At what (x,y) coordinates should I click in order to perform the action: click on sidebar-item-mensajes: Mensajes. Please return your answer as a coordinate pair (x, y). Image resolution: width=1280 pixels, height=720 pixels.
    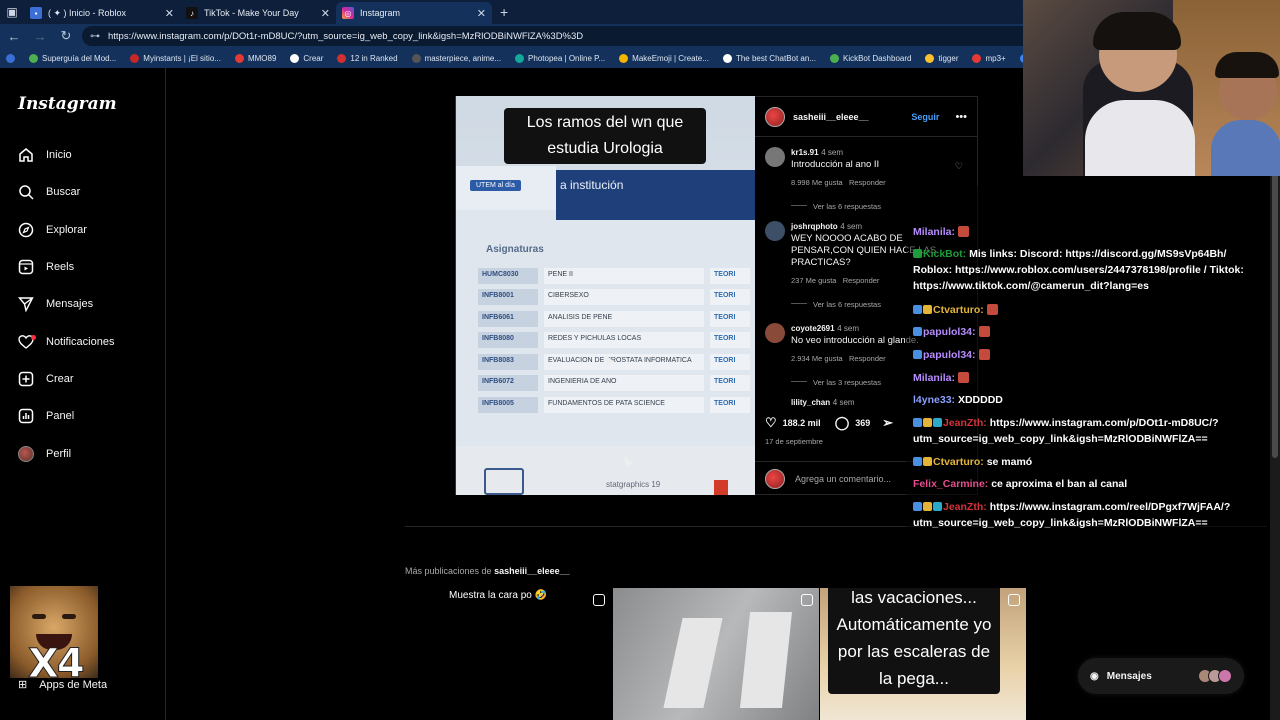
    Looking at the image, I should click on (55, 304).